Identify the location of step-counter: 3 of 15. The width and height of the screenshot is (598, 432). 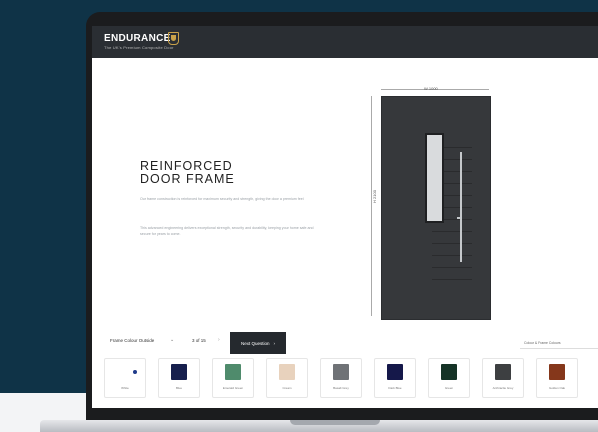
(199, 340).